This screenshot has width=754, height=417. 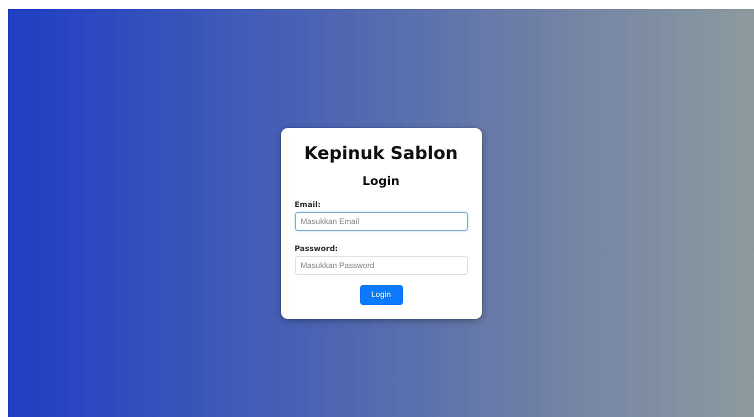 I want to click on login-button: Login, so click(x=381, y=294).